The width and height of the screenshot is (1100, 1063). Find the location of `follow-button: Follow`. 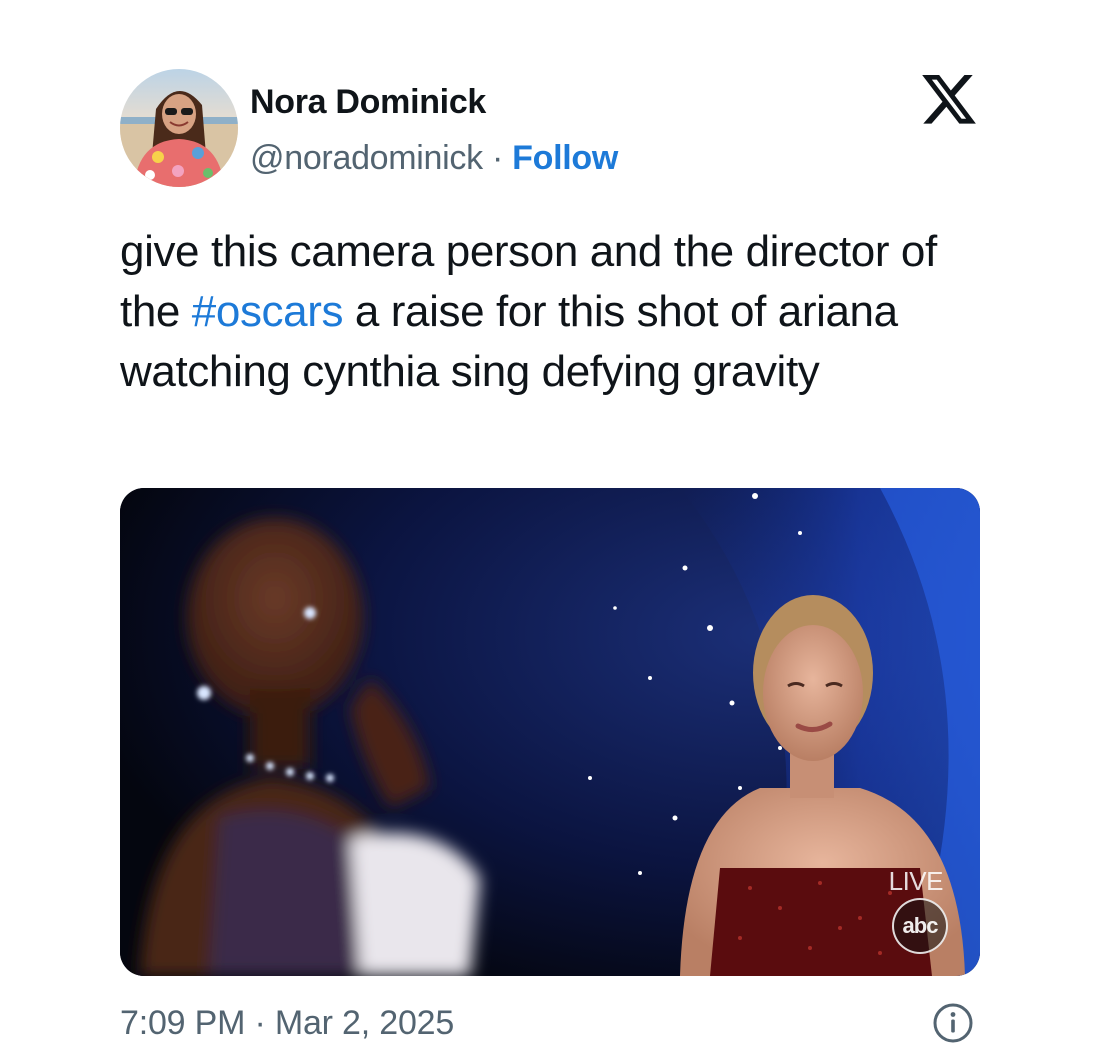

follow-button: Follow is located at coordinates (565, 158).